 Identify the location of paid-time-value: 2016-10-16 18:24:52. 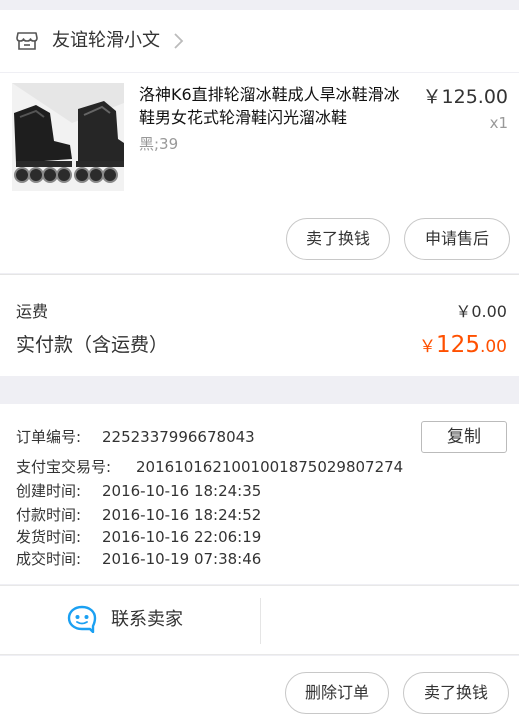
(182, 515).